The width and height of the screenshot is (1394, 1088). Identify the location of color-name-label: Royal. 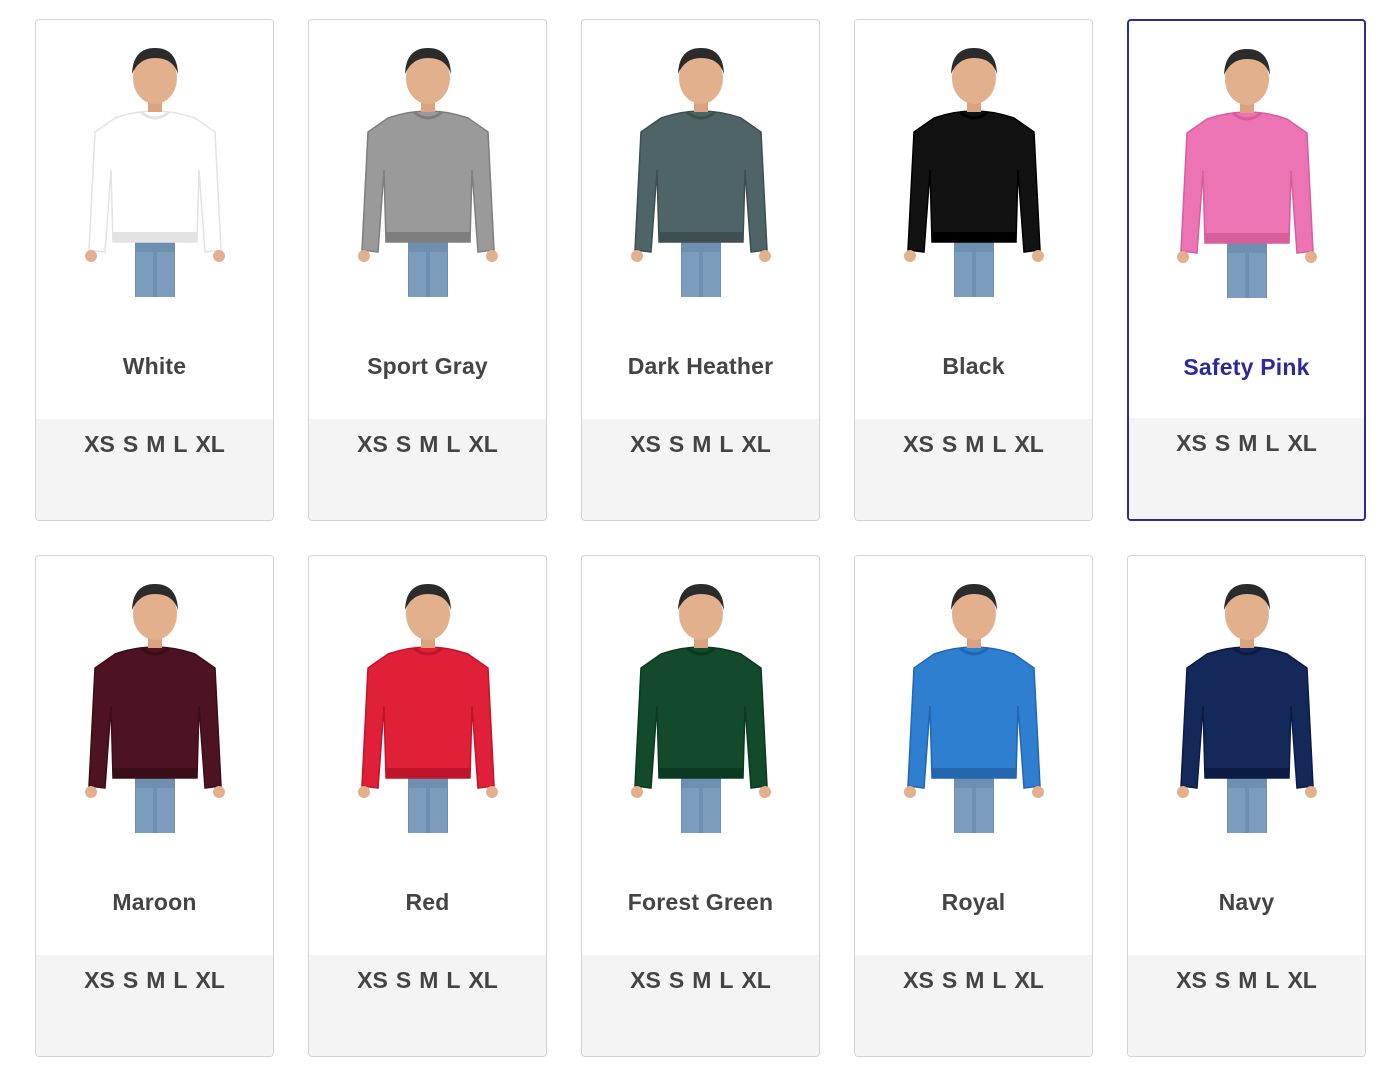
(973, 902).